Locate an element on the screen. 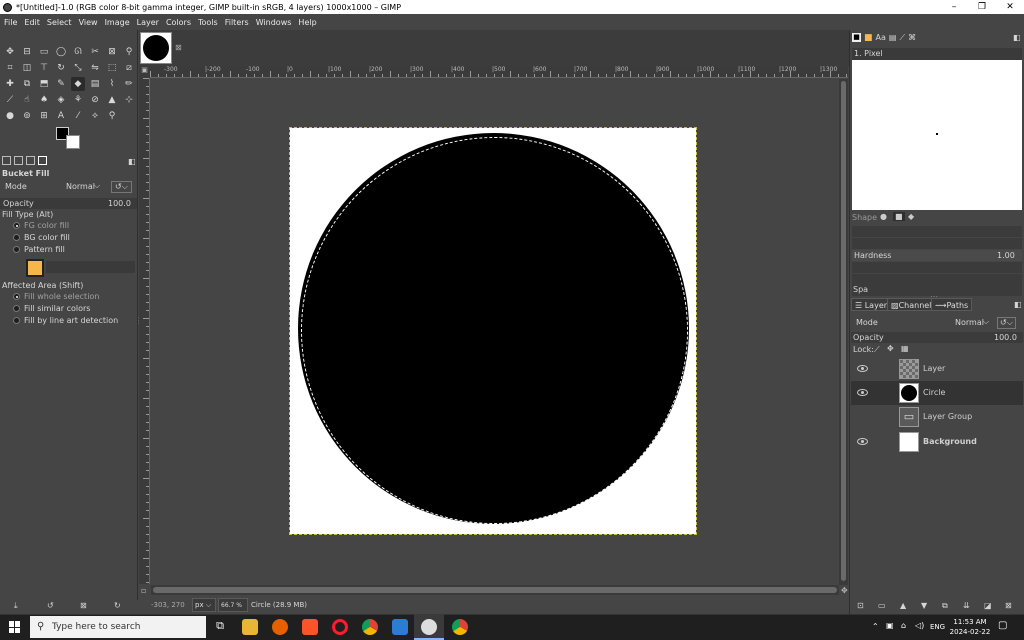 The image size is (1024, 640). scale-tool-icon: ⤡ is located at coordinates (78, 68).